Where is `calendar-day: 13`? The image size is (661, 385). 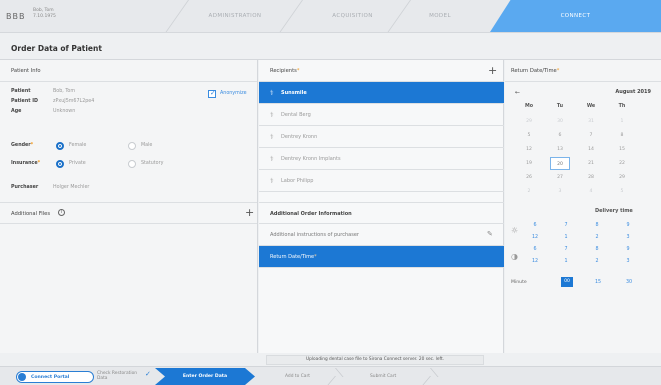
calendar-day: 13 is located at coordinates (560, 149).